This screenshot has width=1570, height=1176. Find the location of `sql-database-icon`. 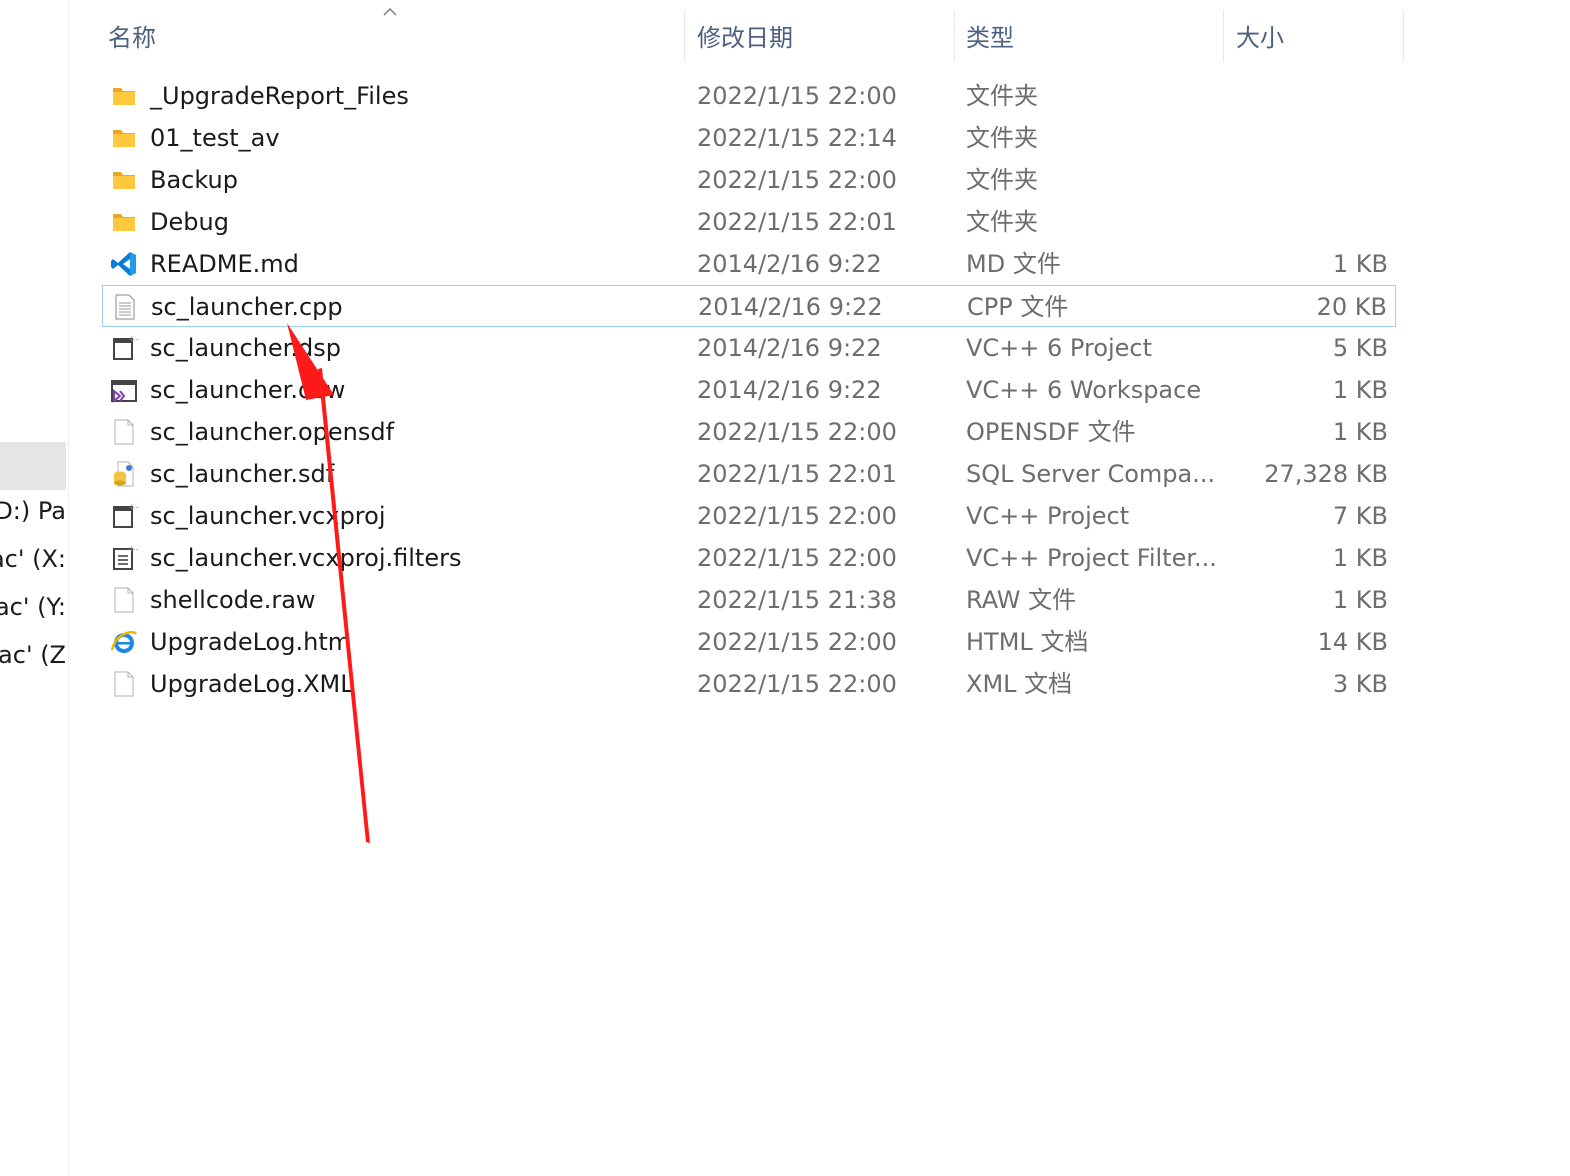

sql-database-icon is located at coordinates (124, 474).